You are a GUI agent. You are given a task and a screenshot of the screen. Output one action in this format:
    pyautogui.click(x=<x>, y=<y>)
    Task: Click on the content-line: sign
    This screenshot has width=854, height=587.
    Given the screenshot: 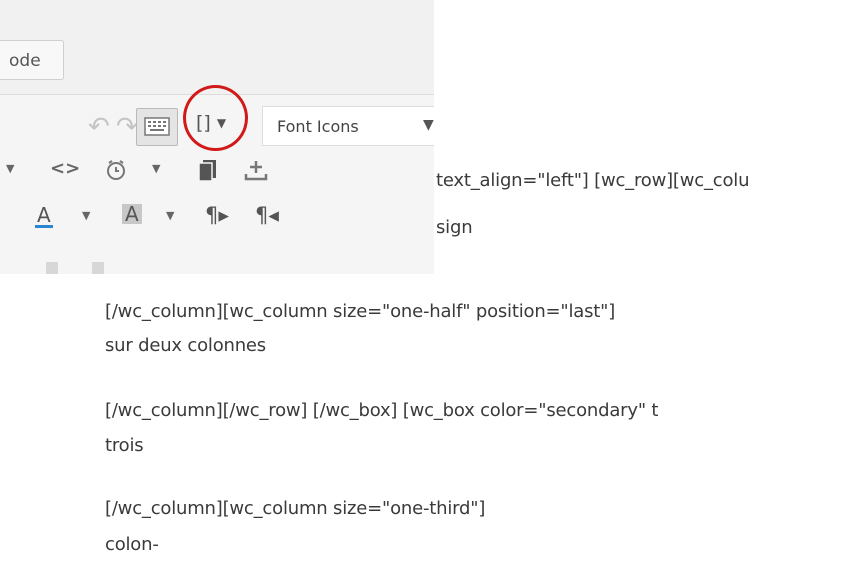 What is the action you would take?
    pyautogui.click(x=454, y=227)
    